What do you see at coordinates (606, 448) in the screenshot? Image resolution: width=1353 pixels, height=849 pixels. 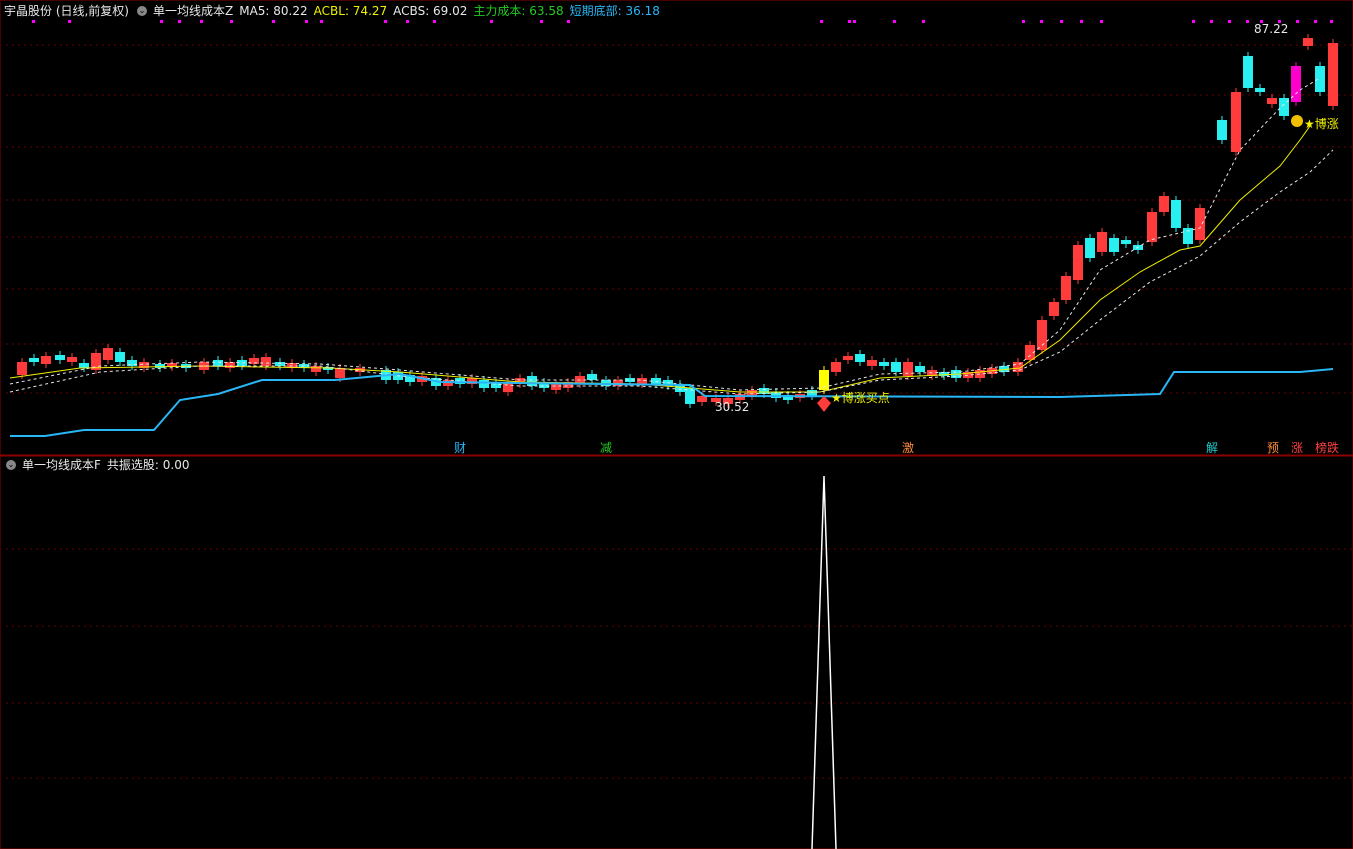 I see `signal-label-jian: 减` at bounding box center [606, 448].